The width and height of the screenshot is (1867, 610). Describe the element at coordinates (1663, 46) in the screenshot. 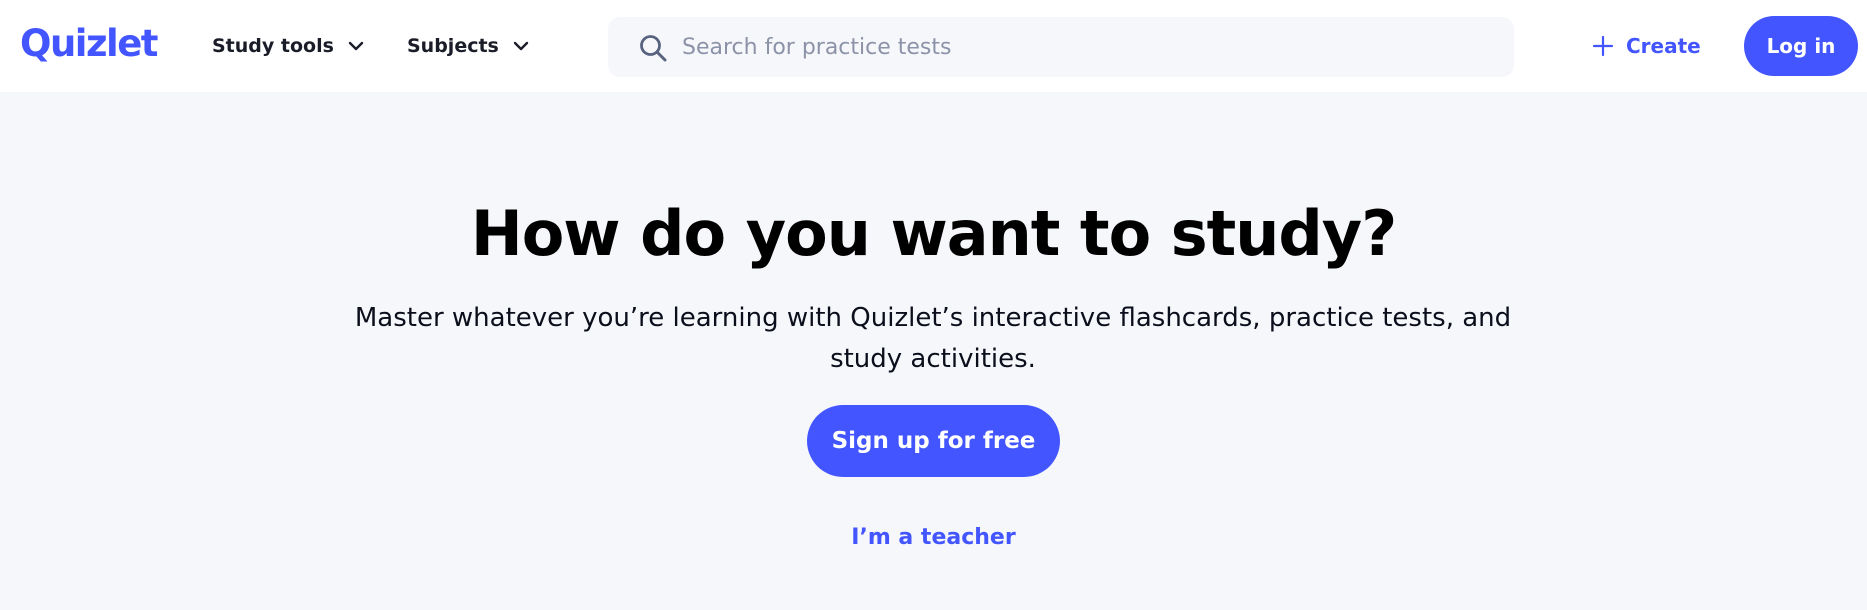

I see `create-label: Create` at that location.